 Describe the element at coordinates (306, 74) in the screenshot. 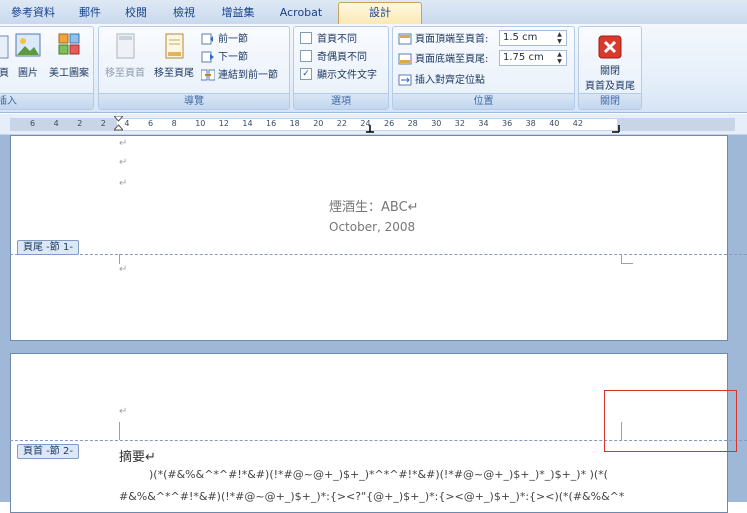

I see `show-document-text-check: ✓` at that location.